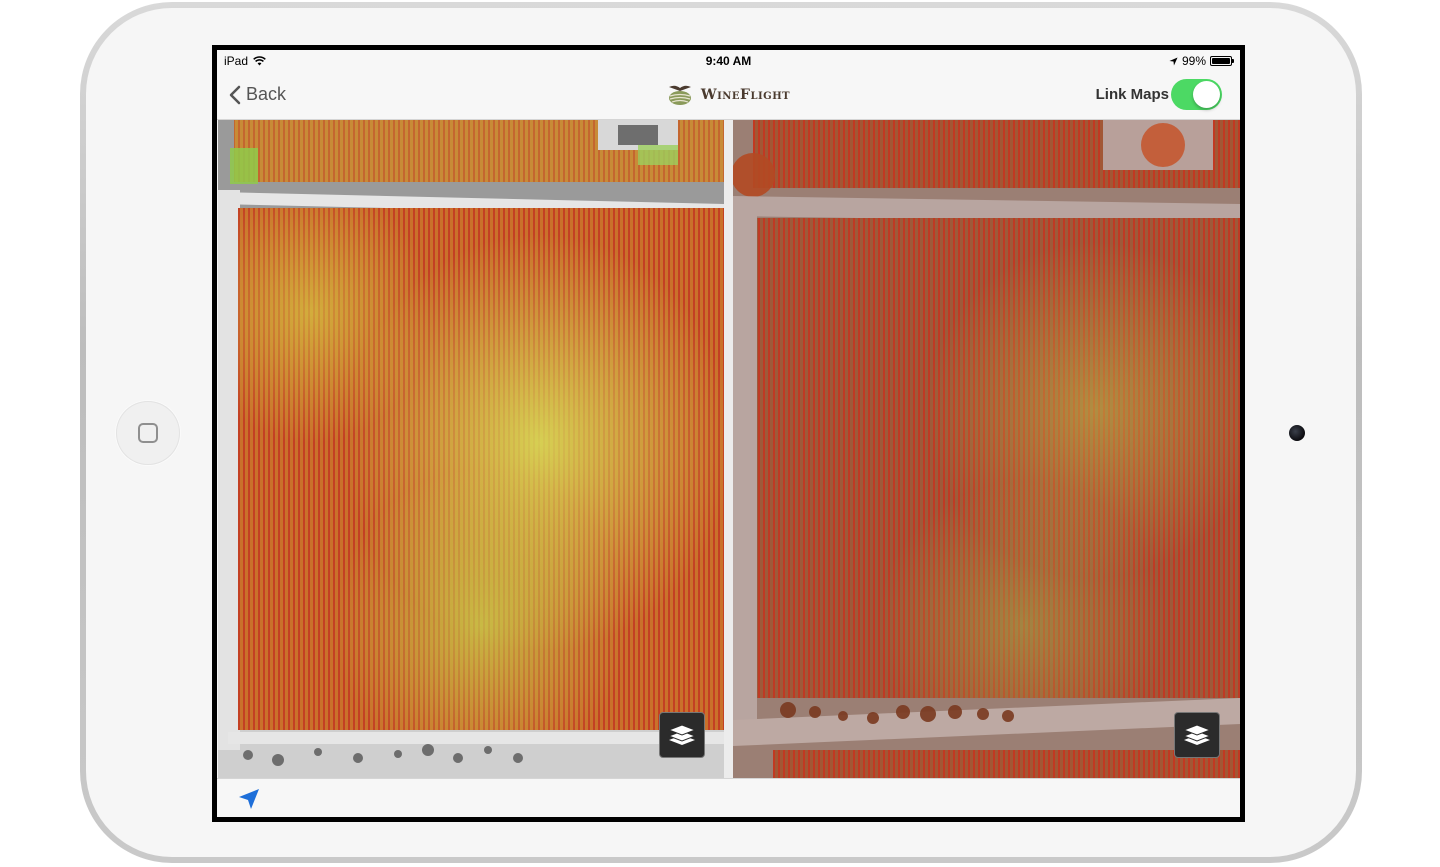 Image resolution: width=1440 pixels, height=867 pixels. I want to click on bottom-toolbar, so click(728, 797).